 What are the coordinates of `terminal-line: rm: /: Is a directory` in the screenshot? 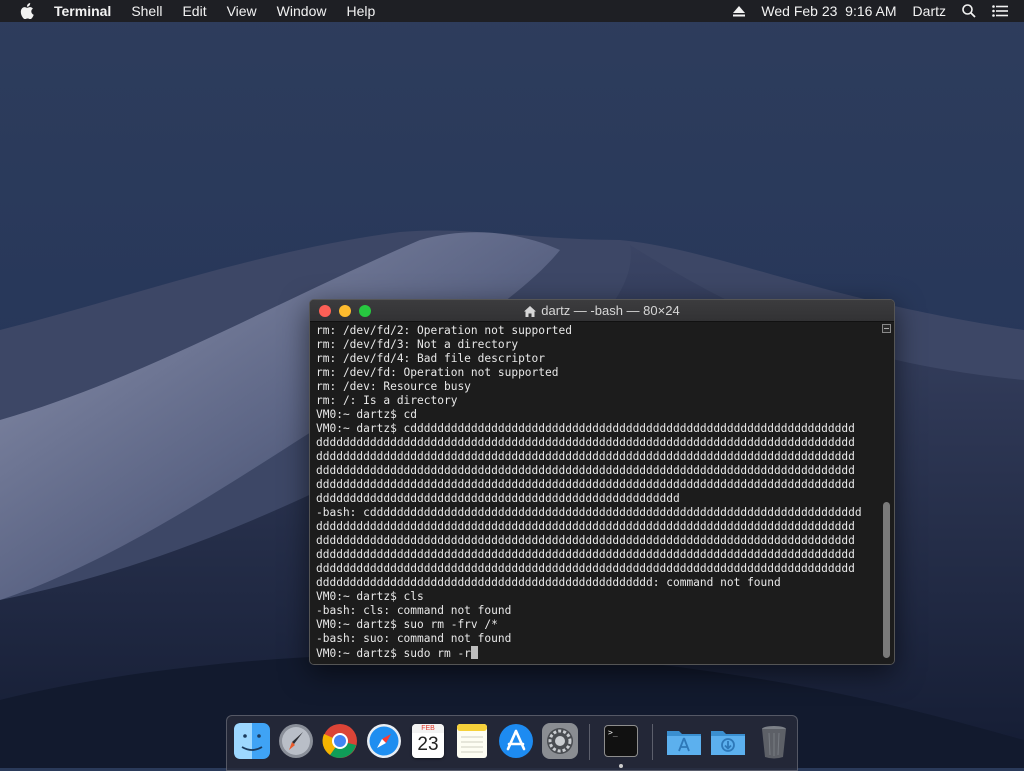 It's located at (598, 401).